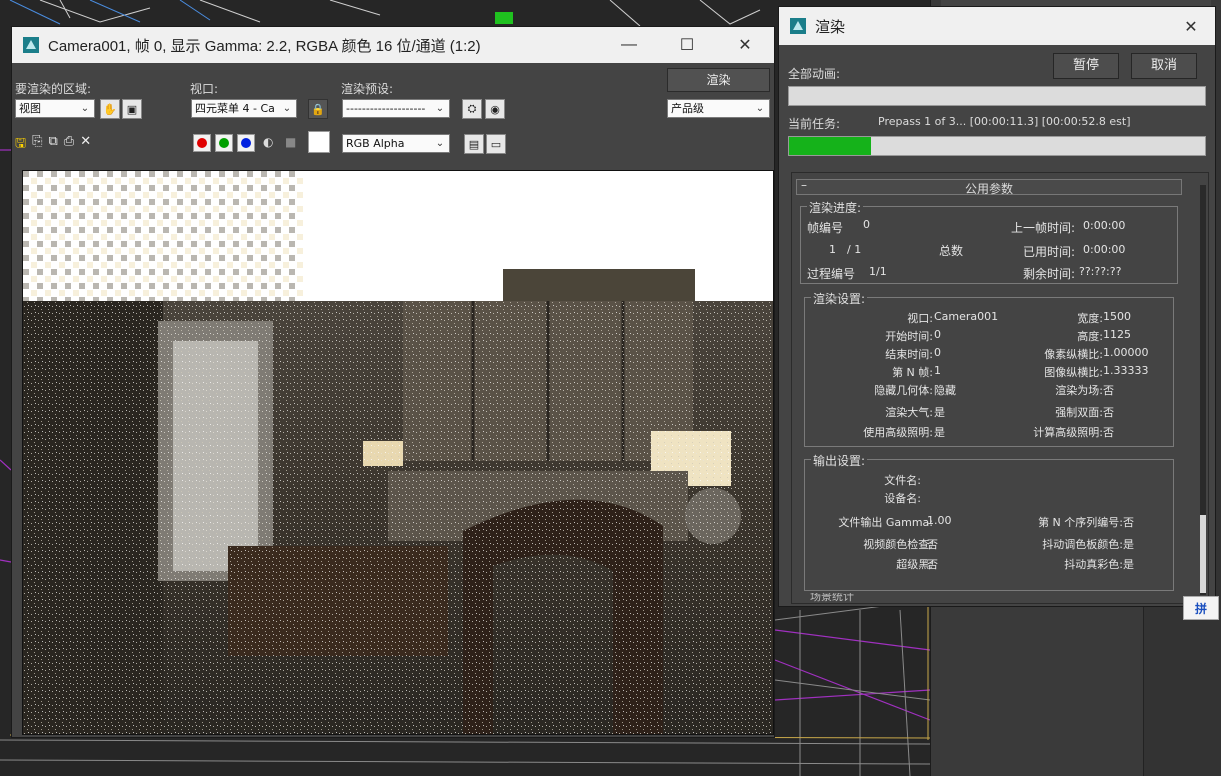 This screenshot has height=776, width=1221. Describe the element at coordinates (386, 108) in the screenshot. I see `preset-dropdown-value: --------------------` at that location.